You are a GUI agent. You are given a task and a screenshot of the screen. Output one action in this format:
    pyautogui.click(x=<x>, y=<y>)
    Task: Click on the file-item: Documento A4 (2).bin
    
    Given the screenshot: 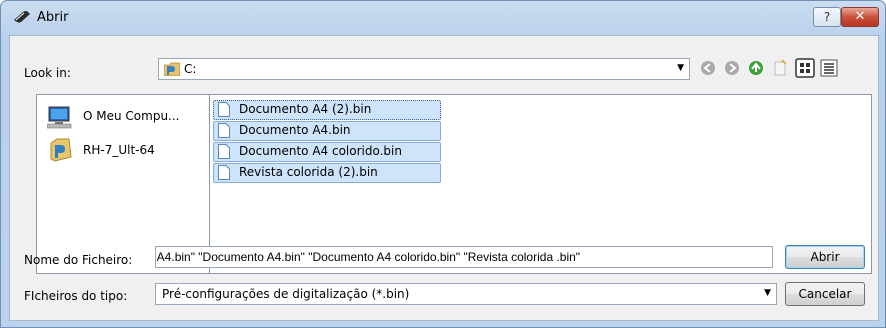 What is the action you would take?
    pyautogui.click(x=327, y=110)
    